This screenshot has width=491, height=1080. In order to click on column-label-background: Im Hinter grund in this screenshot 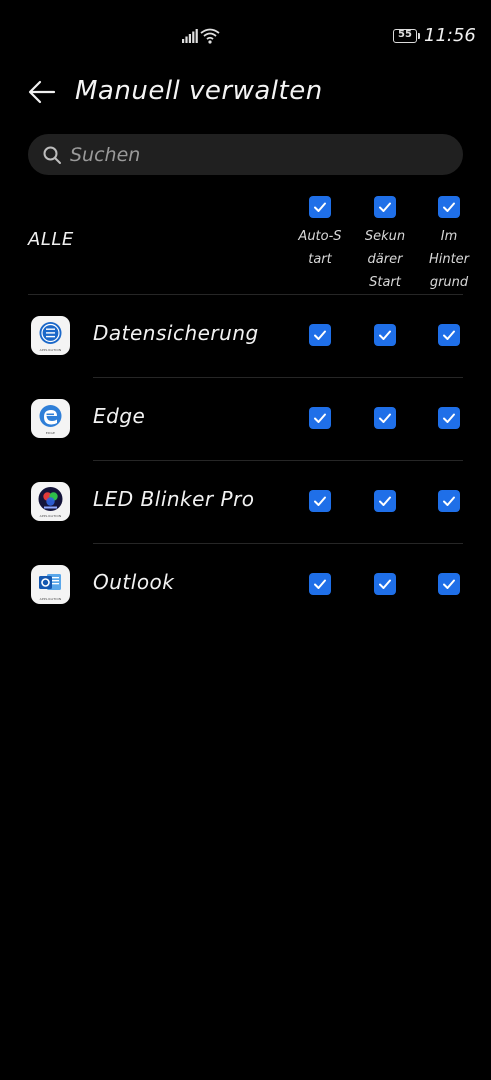, I will do `click(449, 259)`.